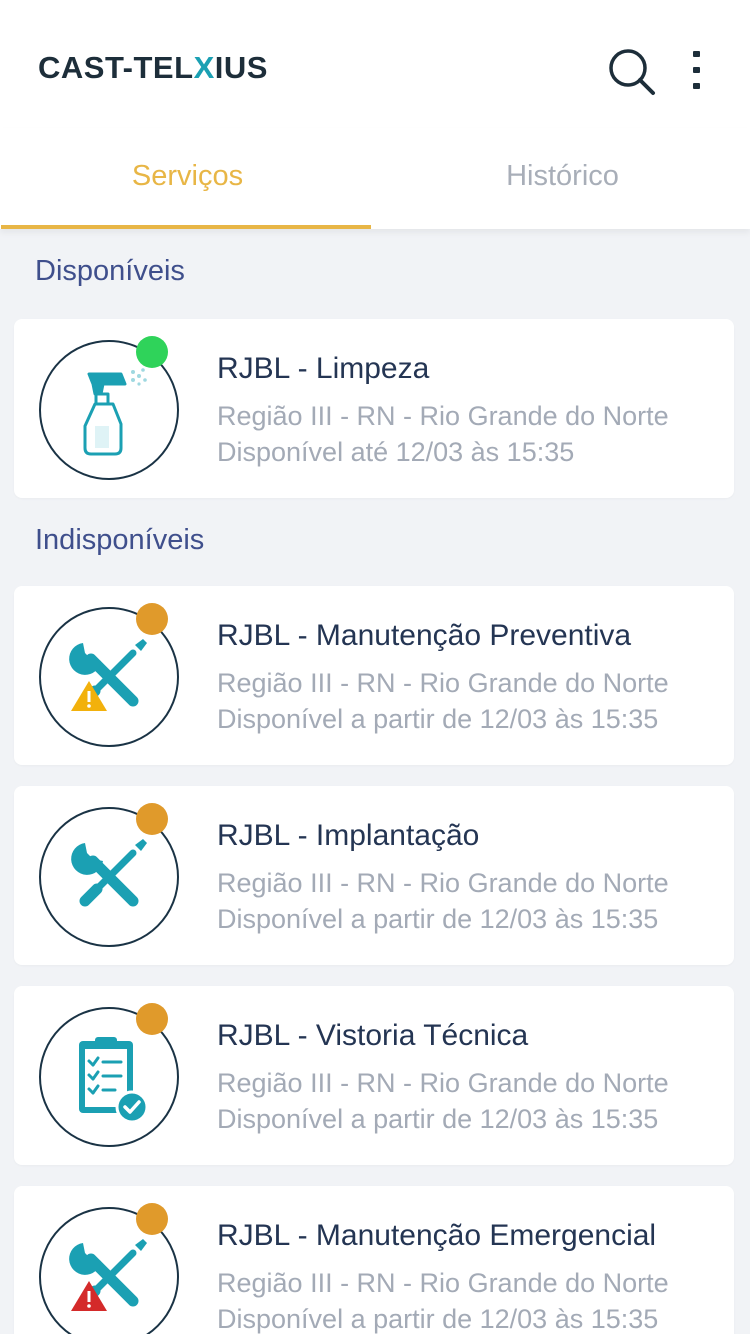 The image size is (750, 1334). Describe the element at coordinates (187, 178) in the screenshot. I see `tab-servicos: Serviços` at that location.